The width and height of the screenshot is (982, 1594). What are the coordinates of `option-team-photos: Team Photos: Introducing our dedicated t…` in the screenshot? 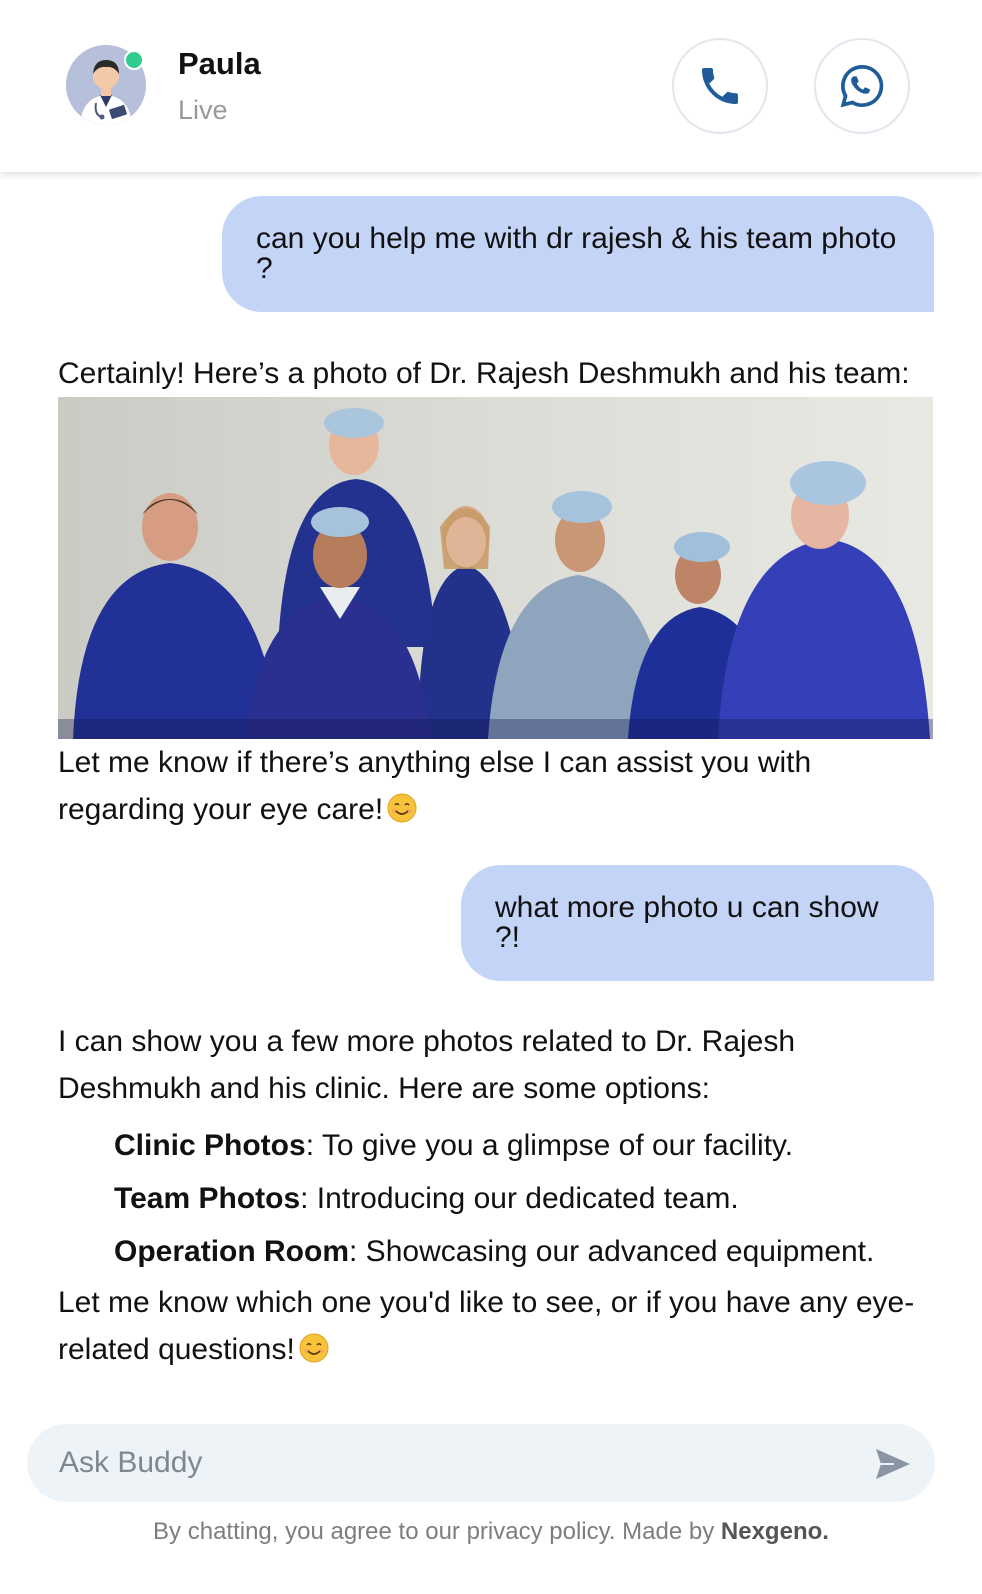 It's located at (524, 1198).